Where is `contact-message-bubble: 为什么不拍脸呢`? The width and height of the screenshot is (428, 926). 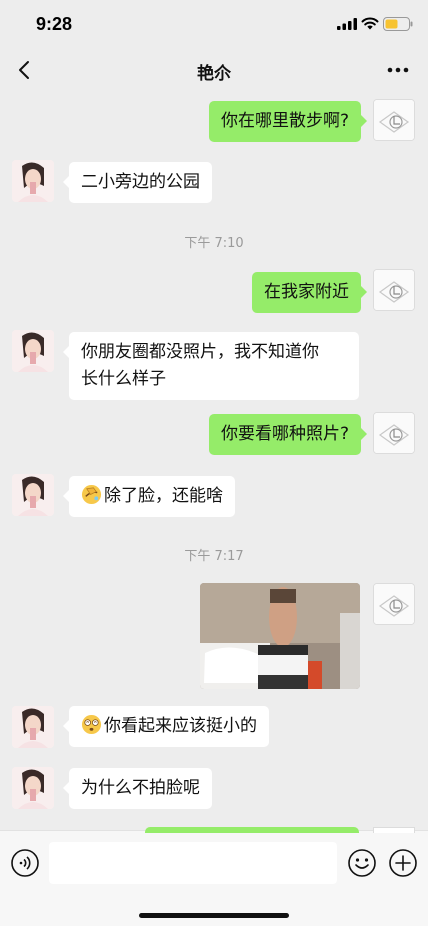 contact-message-bubble: 为什么不拍脸呢 is located at coordinates (137, 788).